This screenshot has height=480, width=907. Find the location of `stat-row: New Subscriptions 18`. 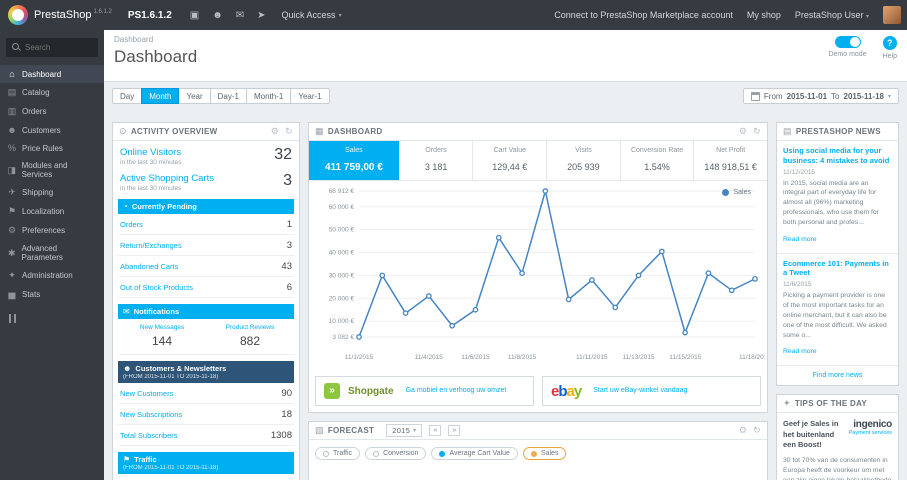

stat-row: New Subscriptions 18 is located at coordinates (206, 414).